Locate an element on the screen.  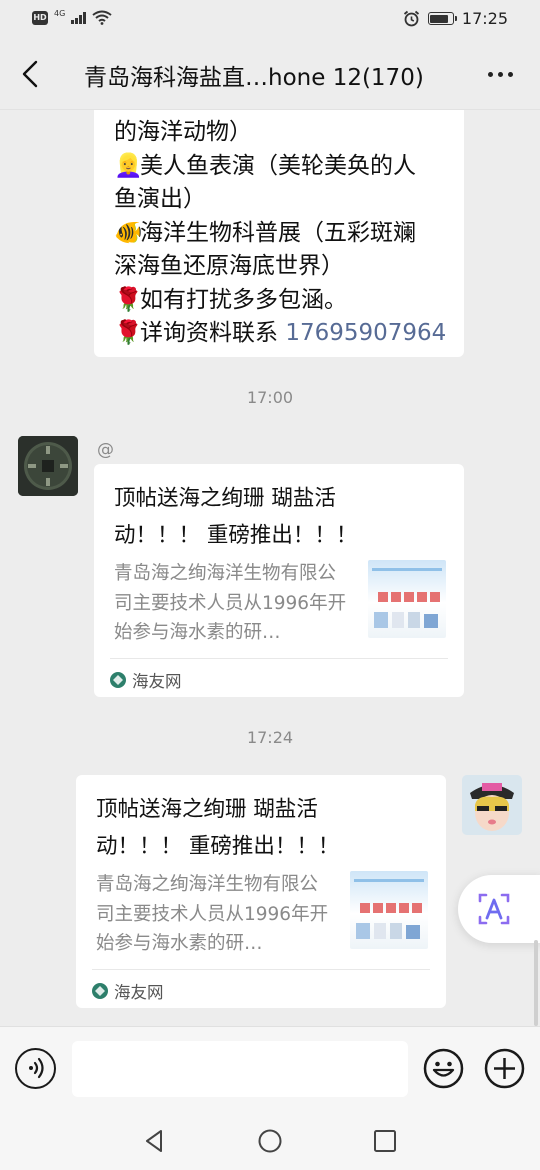
ai-assistant-button is located at coordinates (499, 909).